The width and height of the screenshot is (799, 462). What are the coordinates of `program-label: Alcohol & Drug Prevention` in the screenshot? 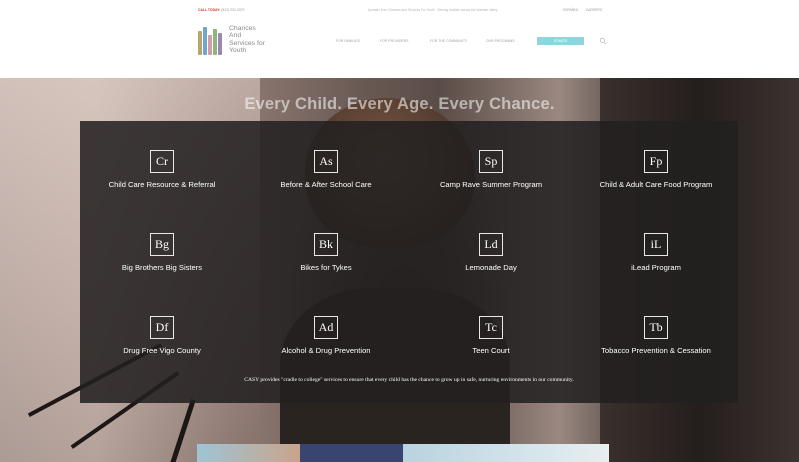 It's located at (326, 350).